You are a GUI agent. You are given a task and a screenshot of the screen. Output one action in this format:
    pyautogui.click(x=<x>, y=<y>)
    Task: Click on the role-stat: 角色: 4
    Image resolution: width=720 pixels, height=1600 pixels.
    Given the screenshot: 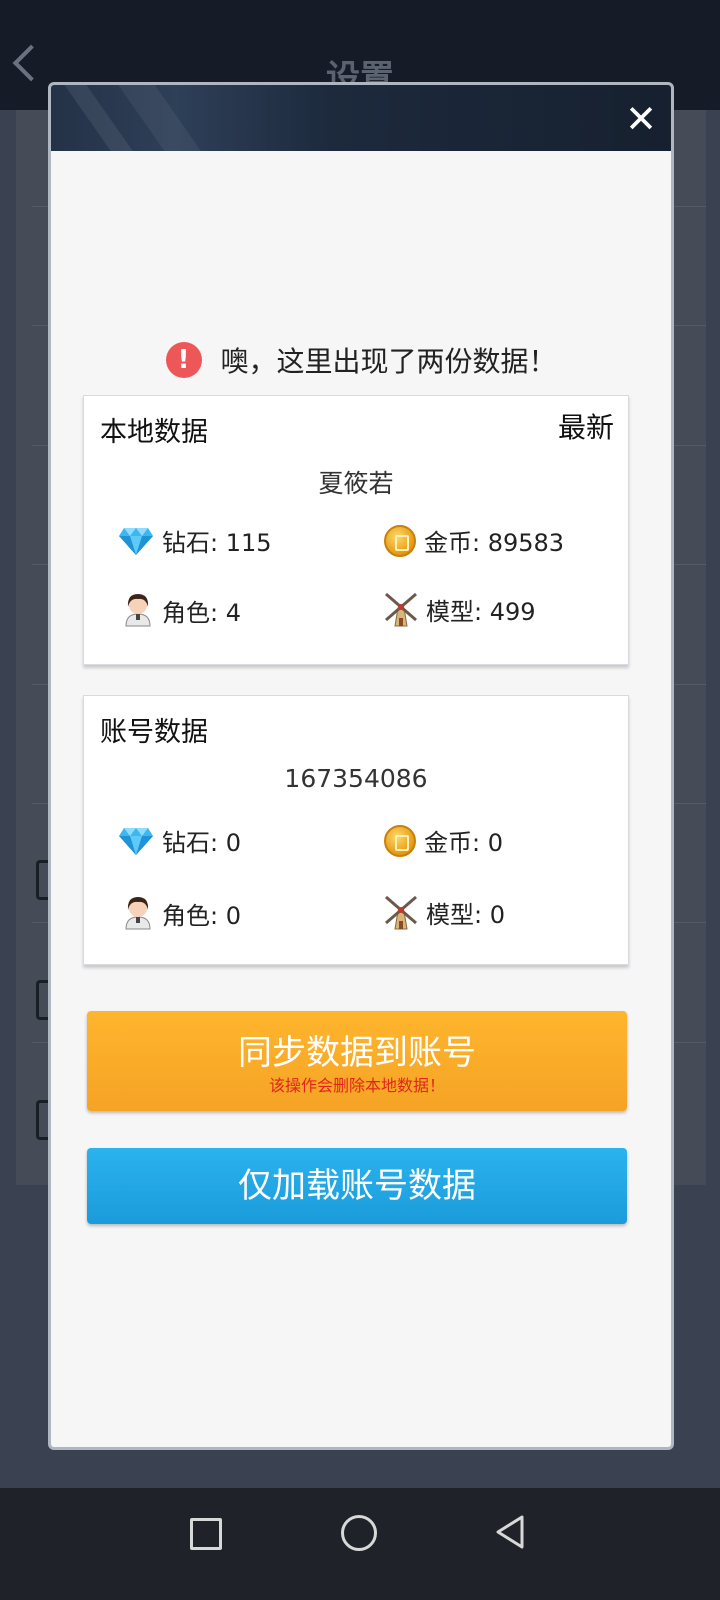 What is the action you would take?
    pyautogui.click(x=181, y=610)
    